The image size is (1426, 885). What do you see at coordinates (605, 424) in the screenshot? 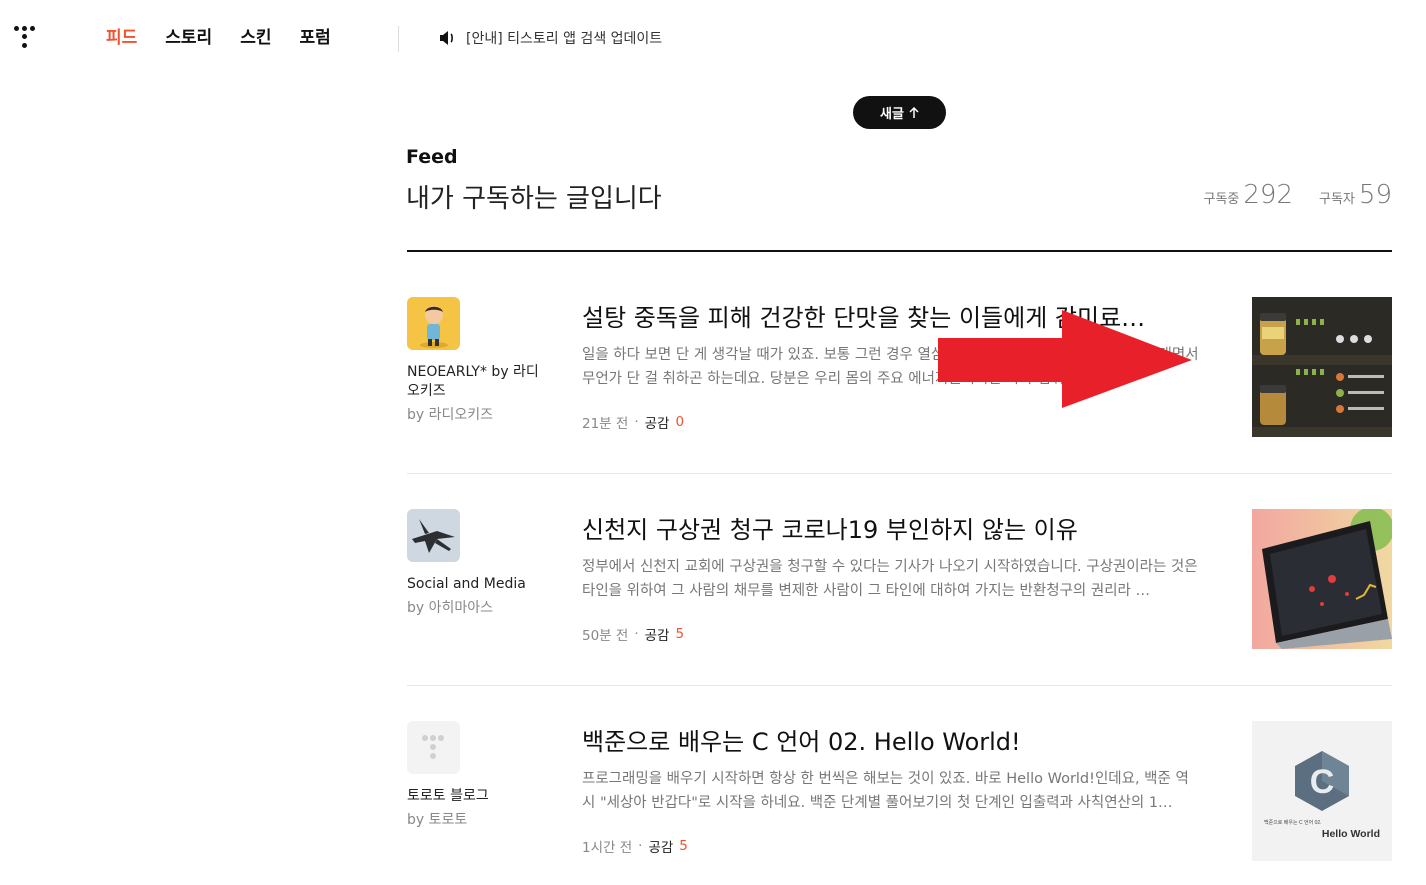
I see `post-time: 21분 전` at bounding box center [605, 424].